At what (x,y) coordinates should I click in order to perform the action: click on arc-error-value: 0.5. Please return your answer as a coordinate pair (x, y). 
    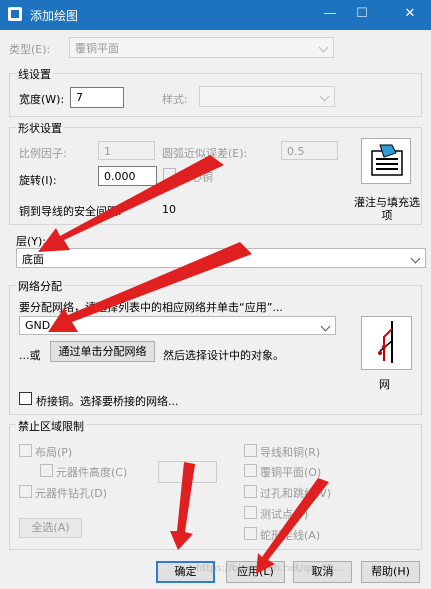
    Looking at the image, I should click on (296, 151).